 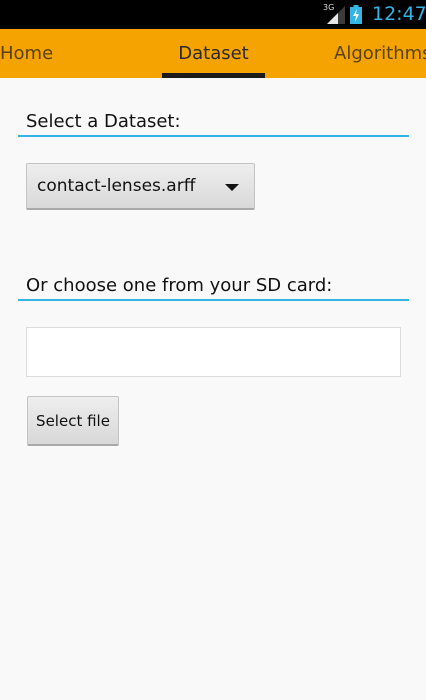 What do you see at coordinates (26, 53) in the screenshot?
I see `tab-home: Home` at bounding box center [26, 53].